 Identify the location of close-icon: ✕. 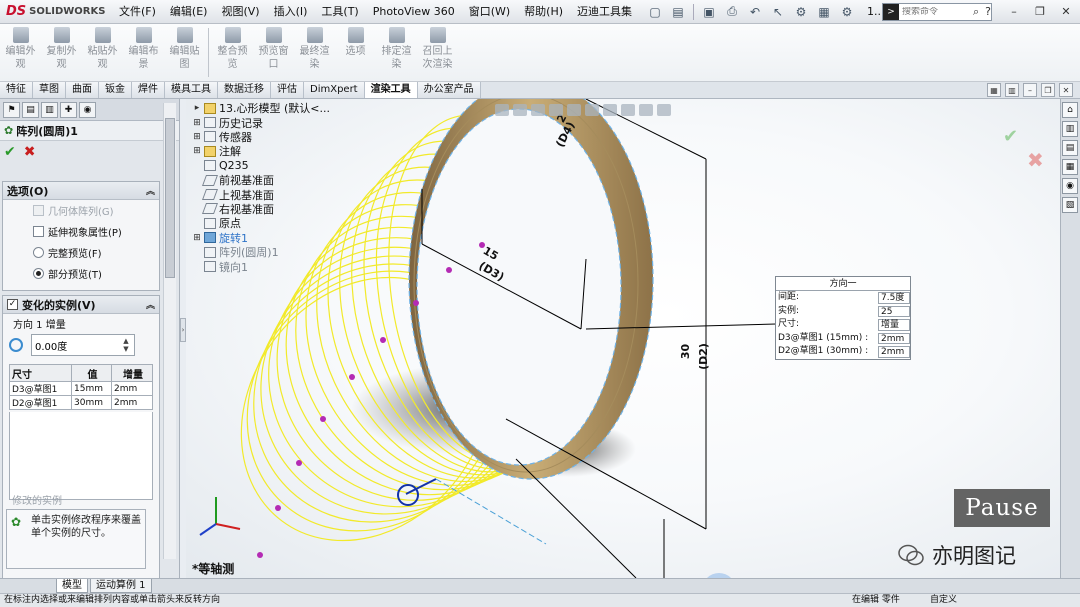
(1066, 11).